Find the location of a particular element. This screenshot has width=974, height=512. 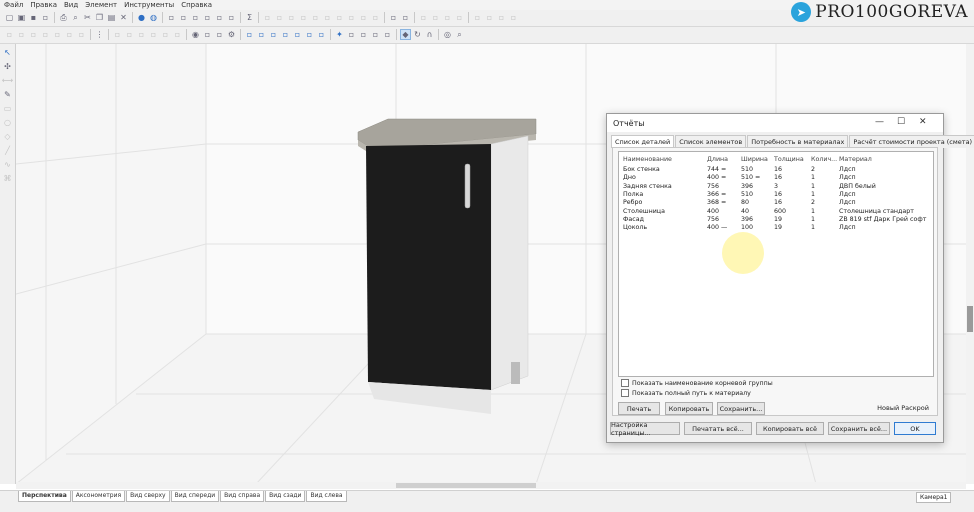

view-cube4-icon: ▫ is located at coordinates (285, 34).